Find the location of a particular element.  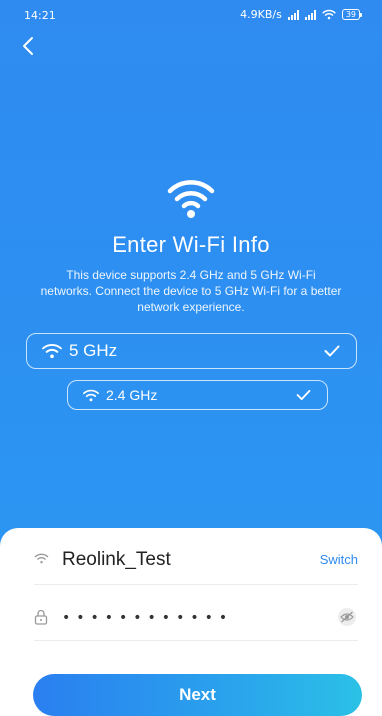

chevron-left-icon is located at coordinates (28, 46).